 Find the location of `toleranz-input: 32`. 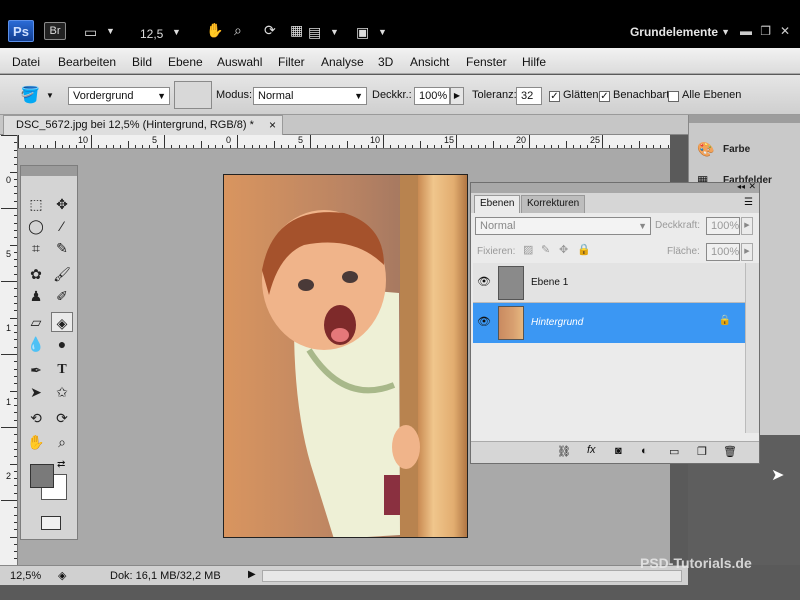

toleranz-input: 32 is located at coordinates (529, 96).